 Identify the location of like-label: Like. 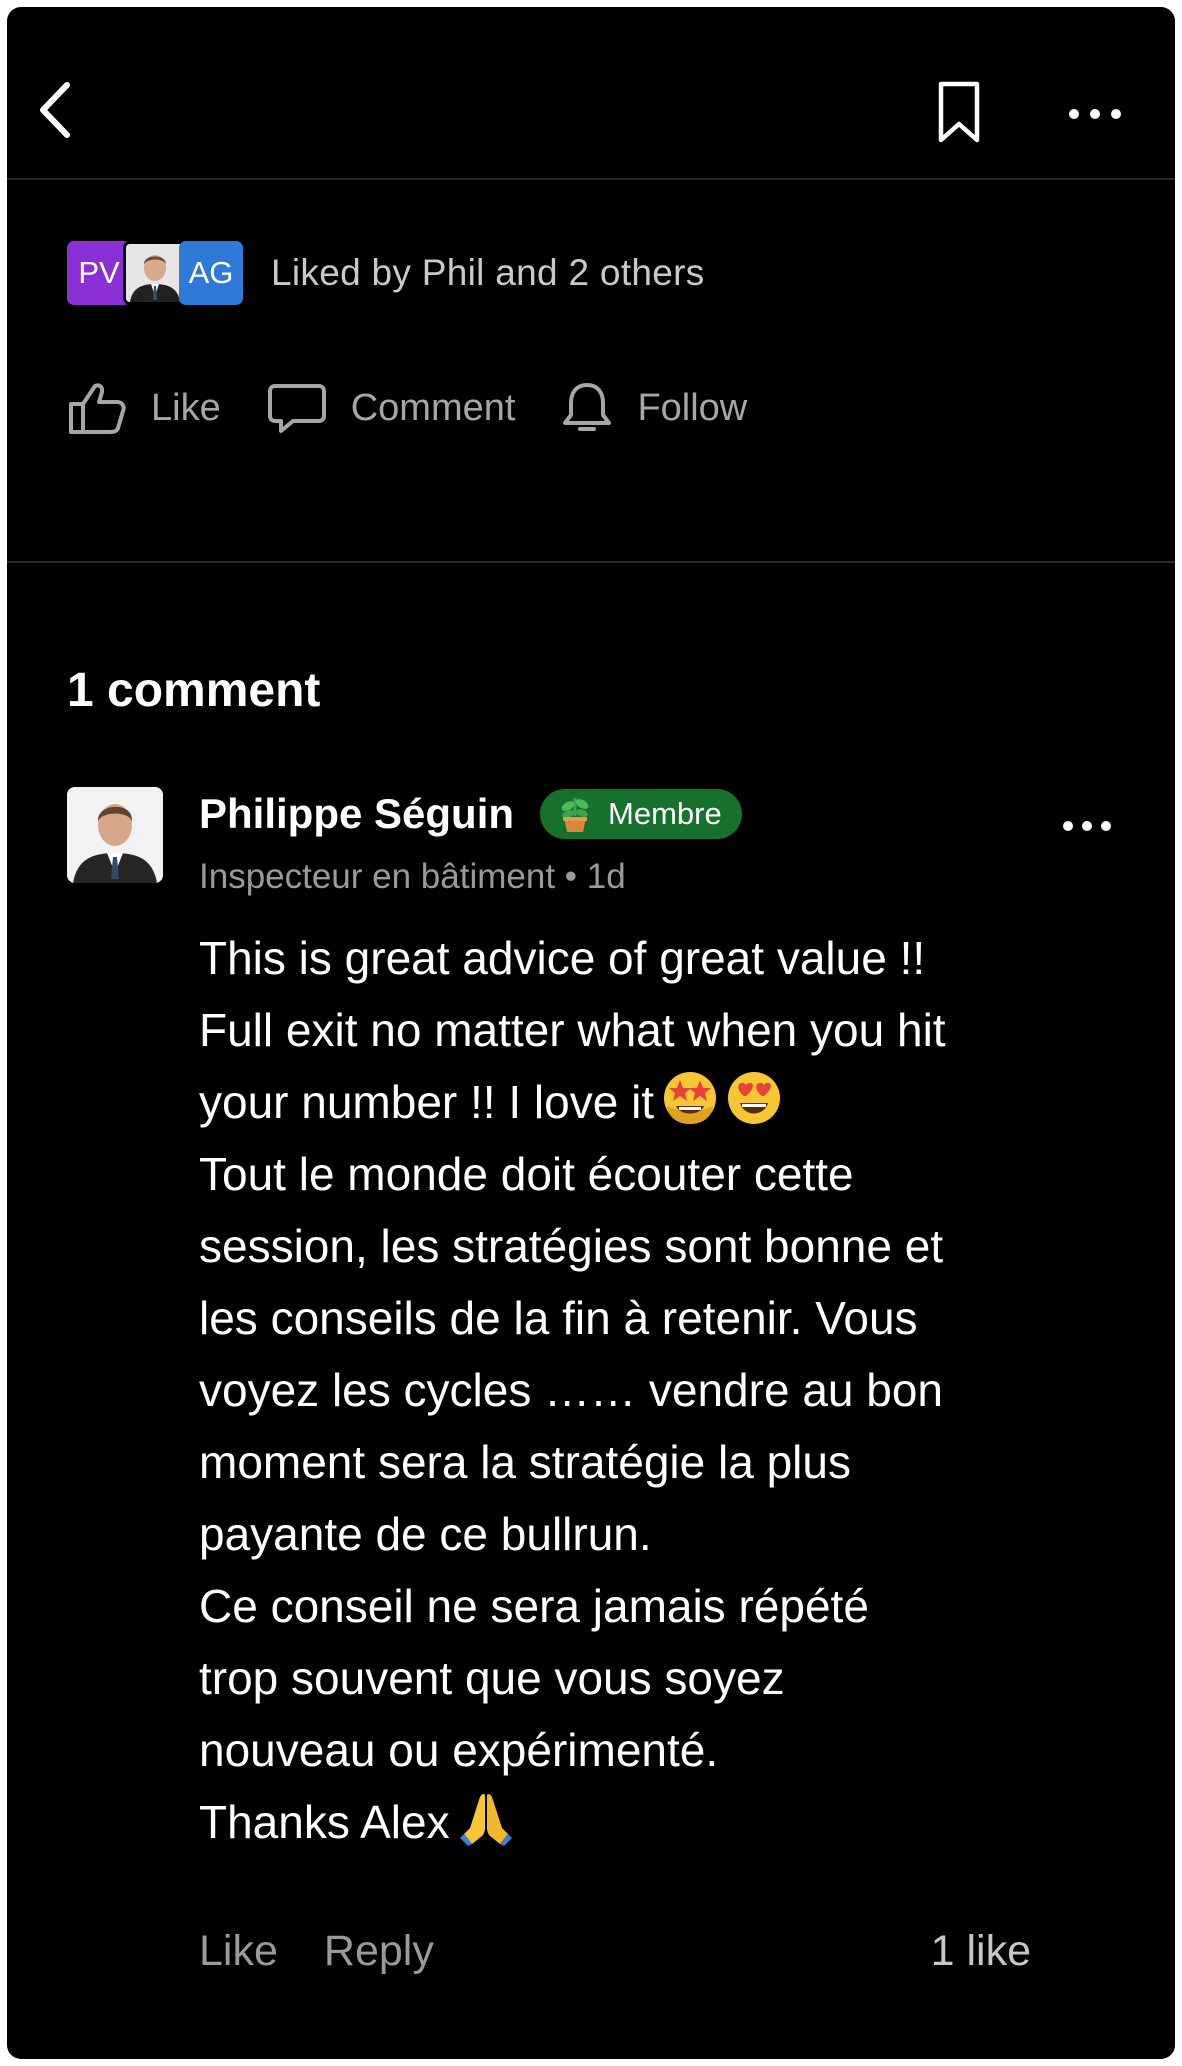
(186, 407).